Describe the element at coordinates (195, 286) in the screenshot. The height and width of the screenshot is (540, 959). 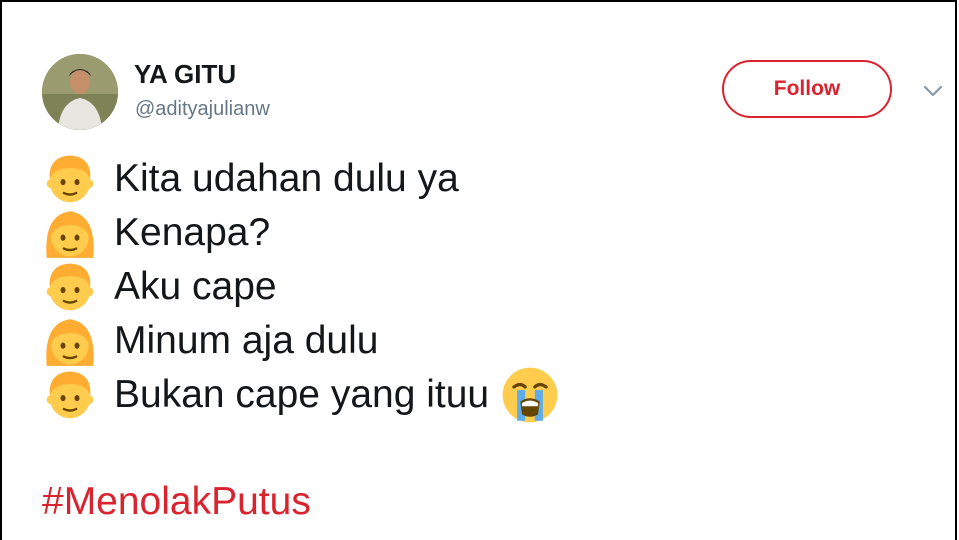
I see `dialog-line-text: Aku cape` at that location.